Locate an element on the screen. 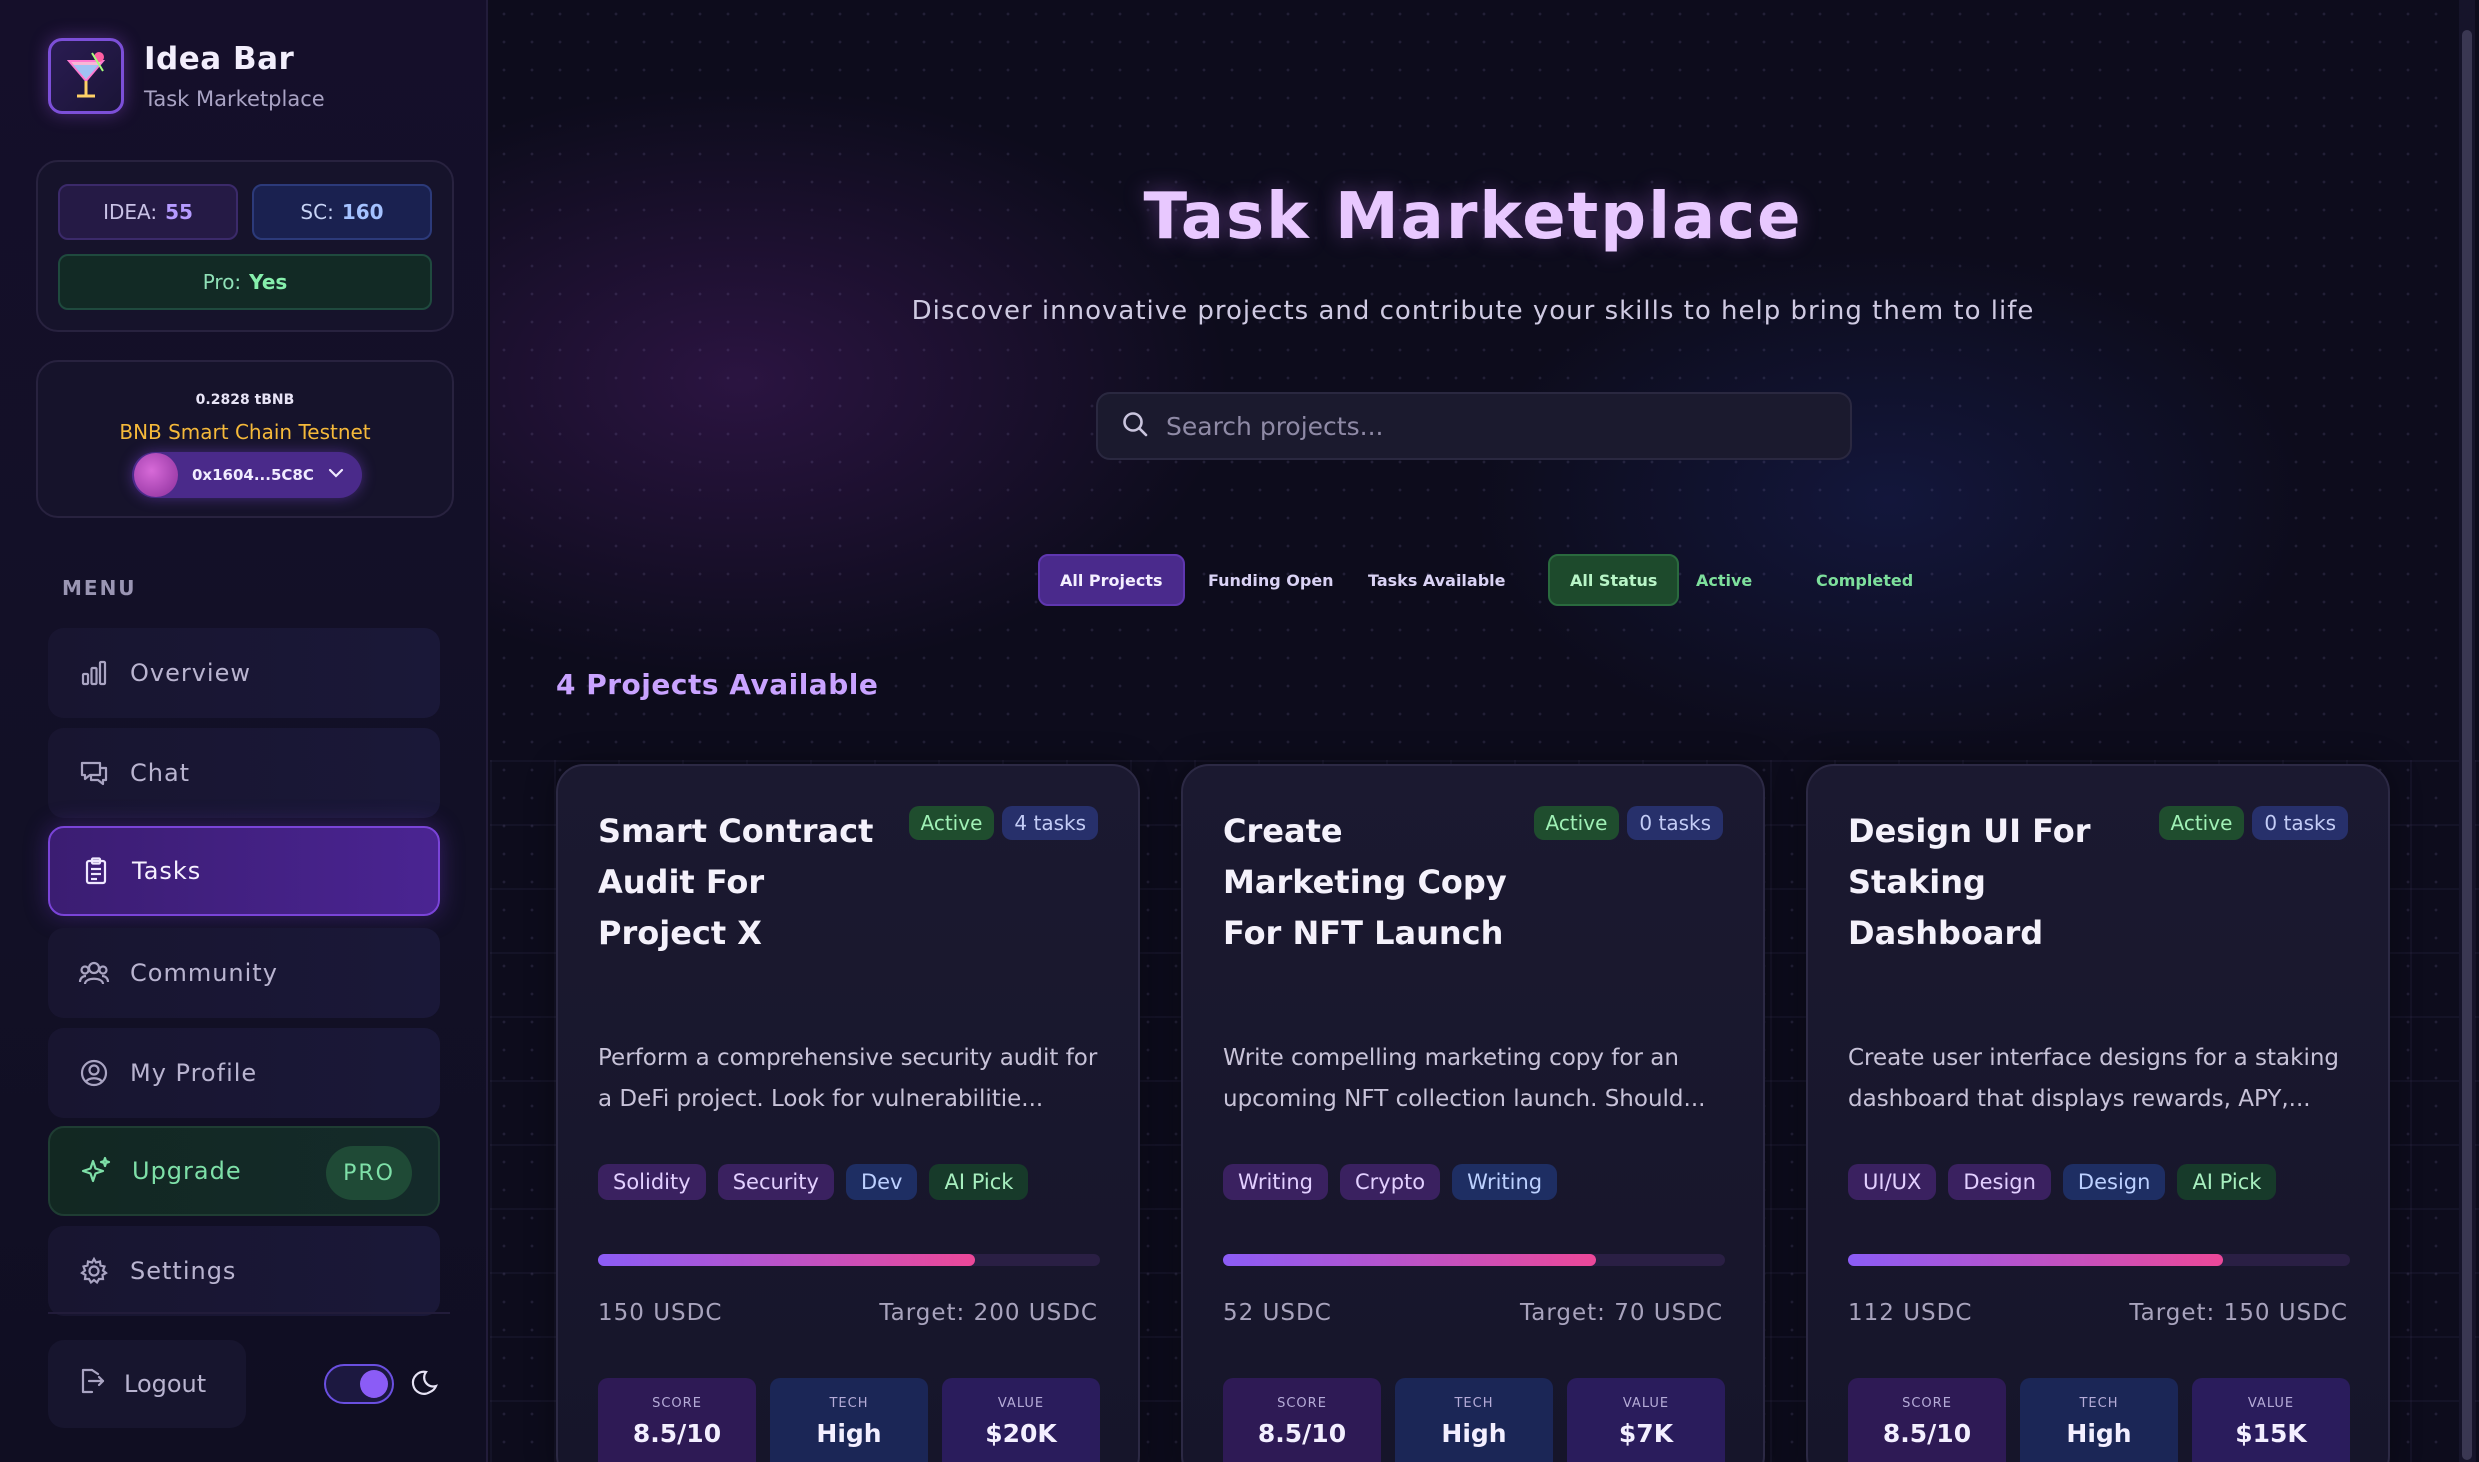  filter-status-active: Active is located at coordinates (1724, 580).